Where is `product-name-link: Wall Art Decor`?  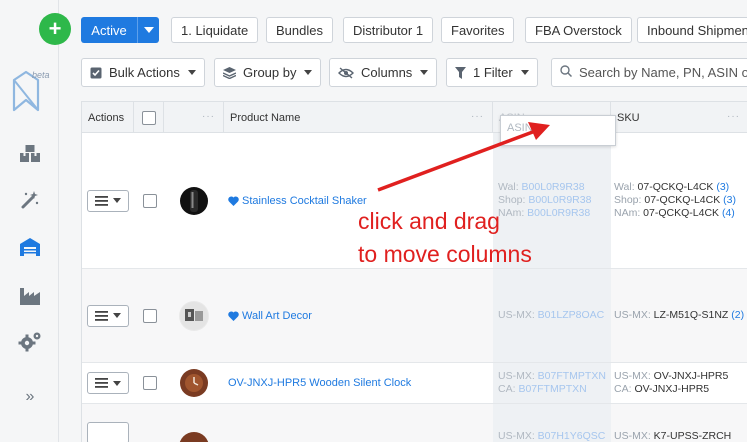 product-name-link: Wall Art Decor is located at coordinates (270, 316).